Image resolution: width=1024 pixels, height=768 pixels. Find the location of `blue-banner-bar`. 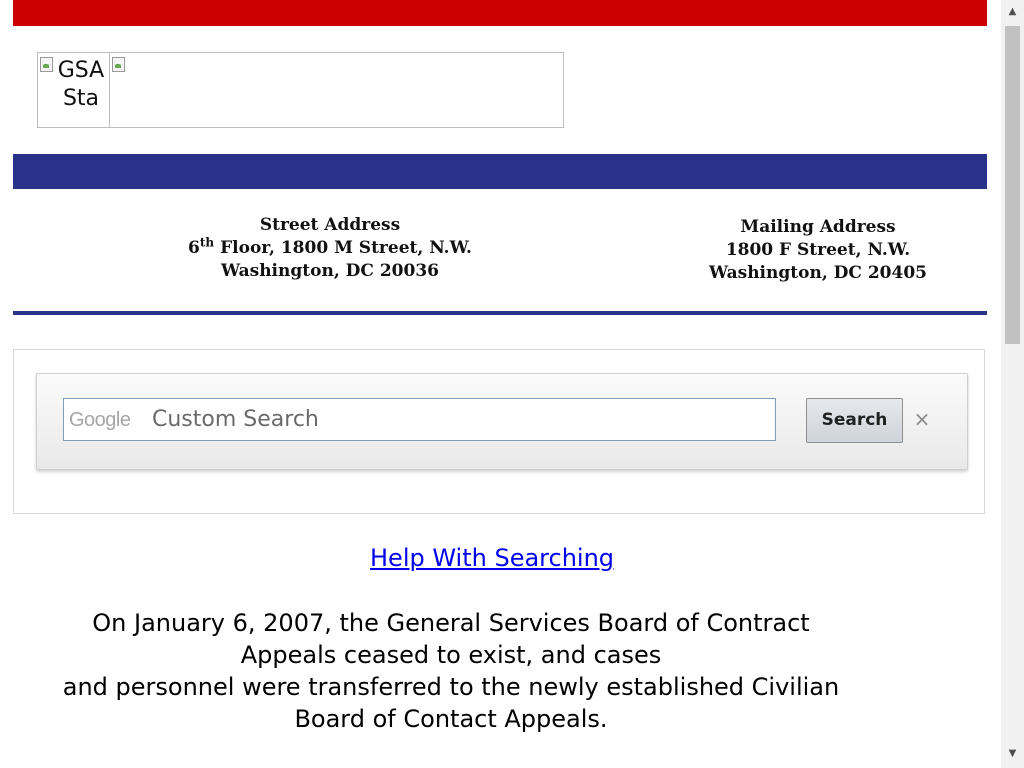

blue-banner-bar is located at coordinates (500, 171).